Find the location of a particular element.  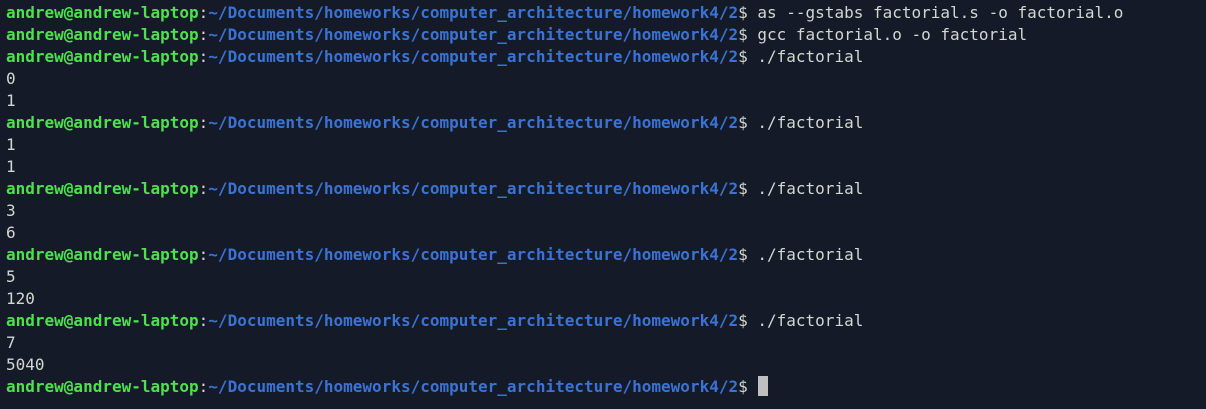

output-line: 5 is located at coordinates (606, 277).